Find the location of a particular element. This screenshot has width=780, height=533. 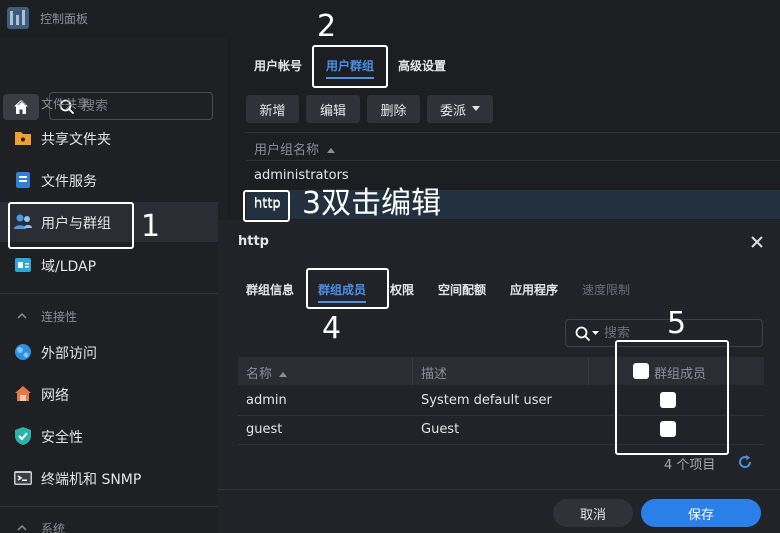

edit-button: 编辑 is located at coordinates (333, 109).